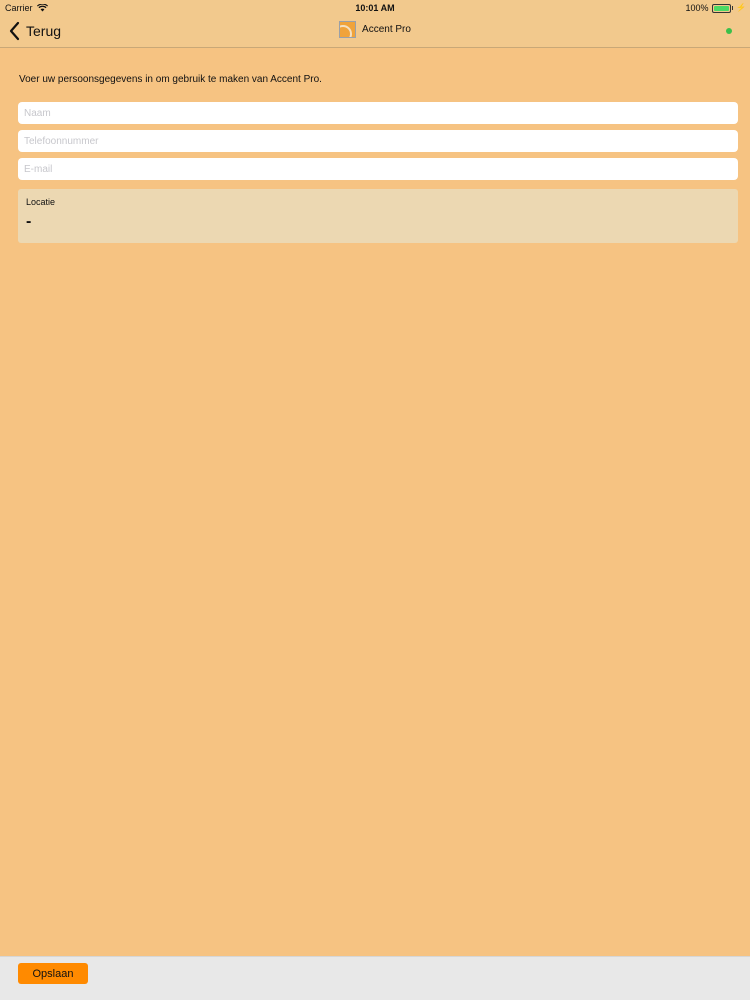  Describe the element at coordinates (41, 202) in the screenshot. I see `location-label: Locatie` at that location.